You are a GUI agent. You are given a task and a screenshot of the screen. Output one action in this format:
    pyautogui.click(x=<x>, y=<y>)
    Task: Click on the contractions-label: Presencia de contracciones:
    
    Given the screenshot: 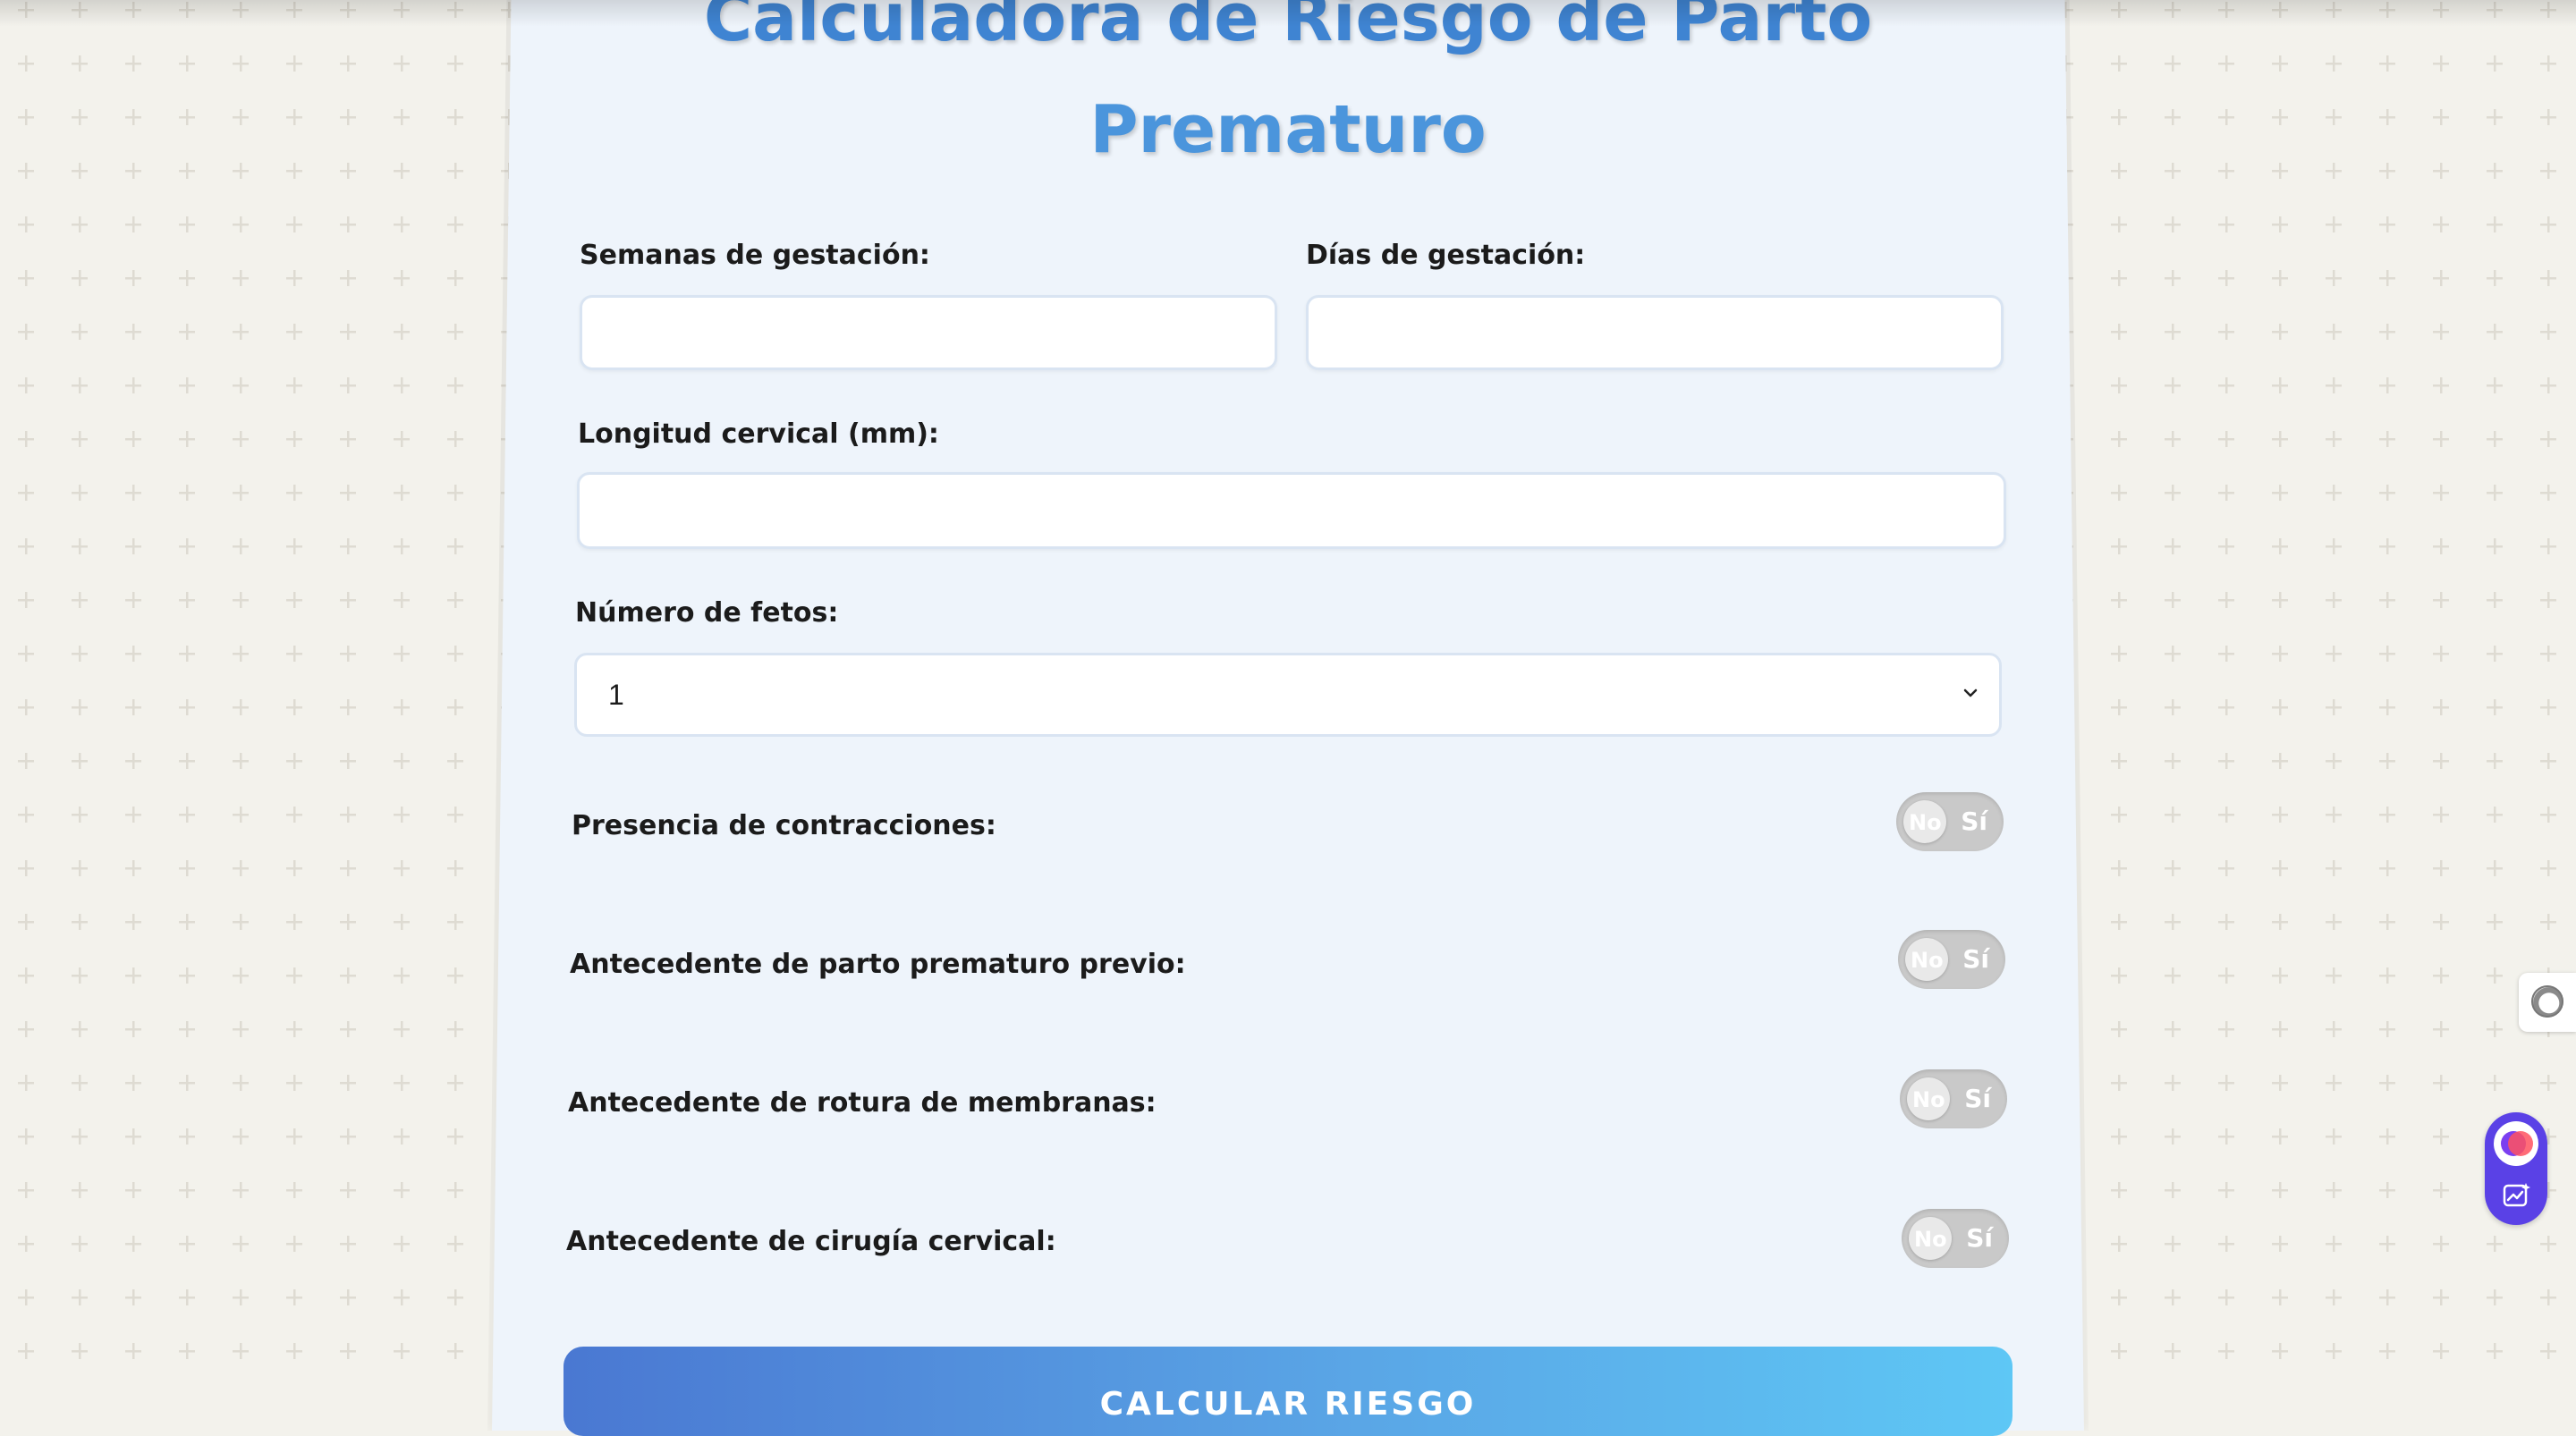 What is the action you would take?
    pyautogui.click(x=784, y=825)
    